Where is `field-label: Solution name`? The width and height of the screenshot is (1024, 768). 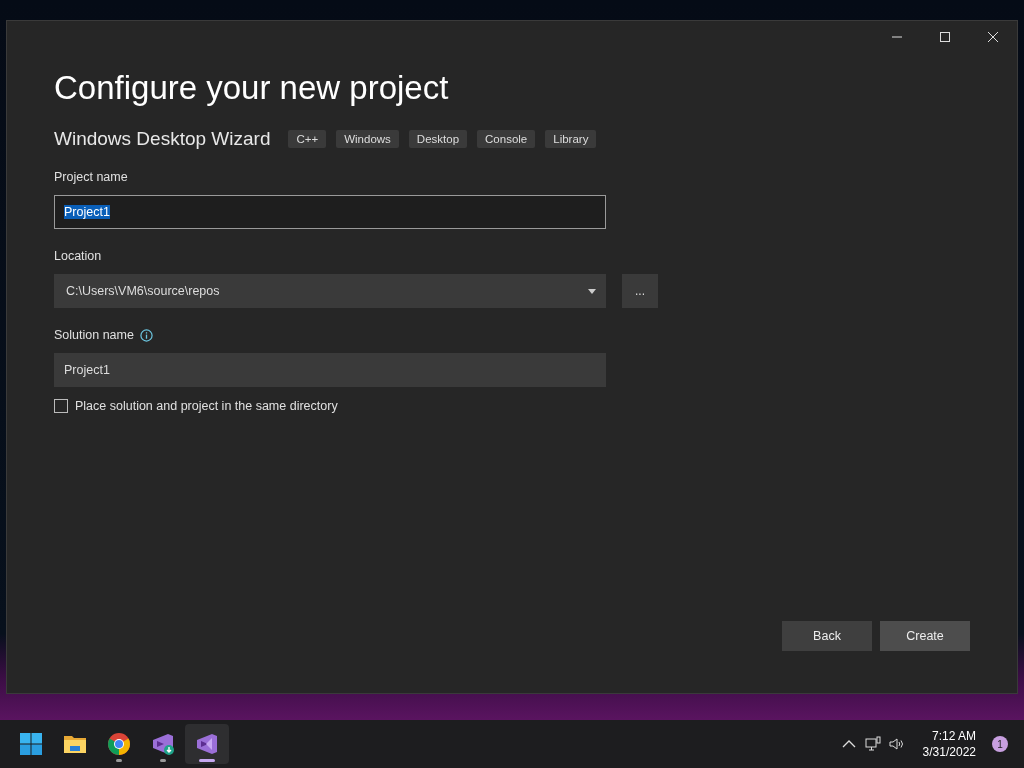 field-label: Solution name is located at coordinates (94, 335).